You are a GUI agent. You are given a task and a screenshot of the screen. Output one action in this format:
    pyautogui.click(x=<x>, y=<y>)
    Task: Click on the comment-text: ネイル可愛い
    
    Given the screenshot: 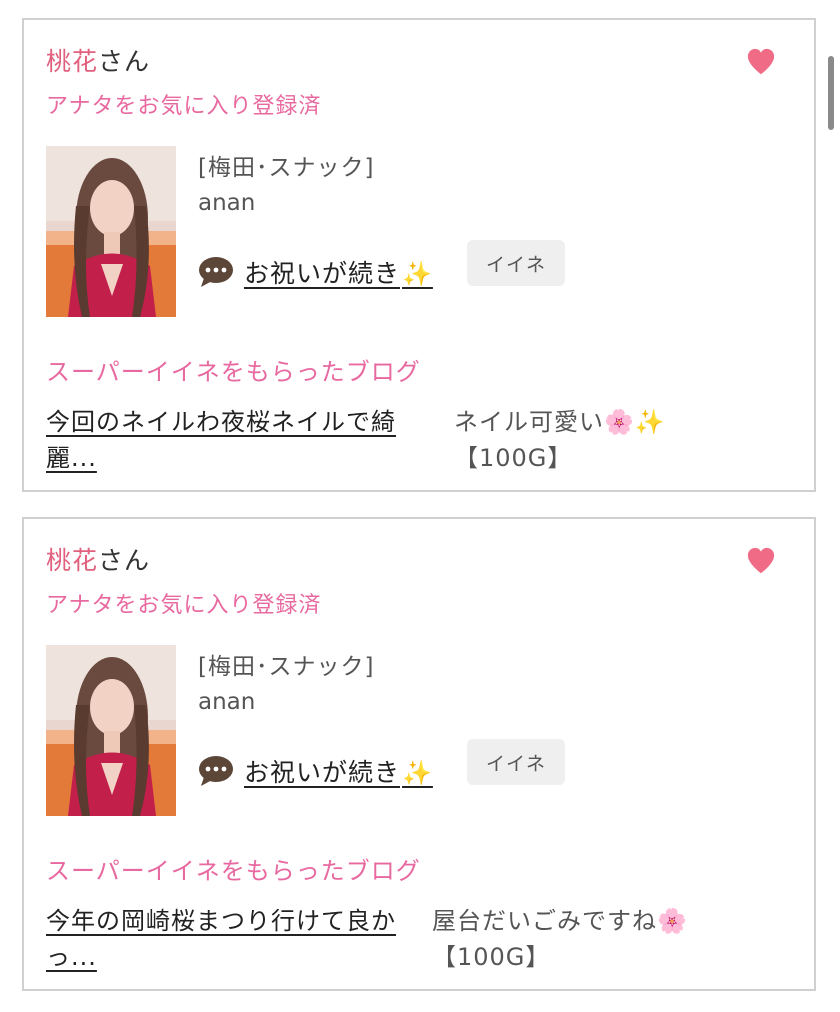 What is the action you would take?
    pyautogui.click(x=529, y=422)
    